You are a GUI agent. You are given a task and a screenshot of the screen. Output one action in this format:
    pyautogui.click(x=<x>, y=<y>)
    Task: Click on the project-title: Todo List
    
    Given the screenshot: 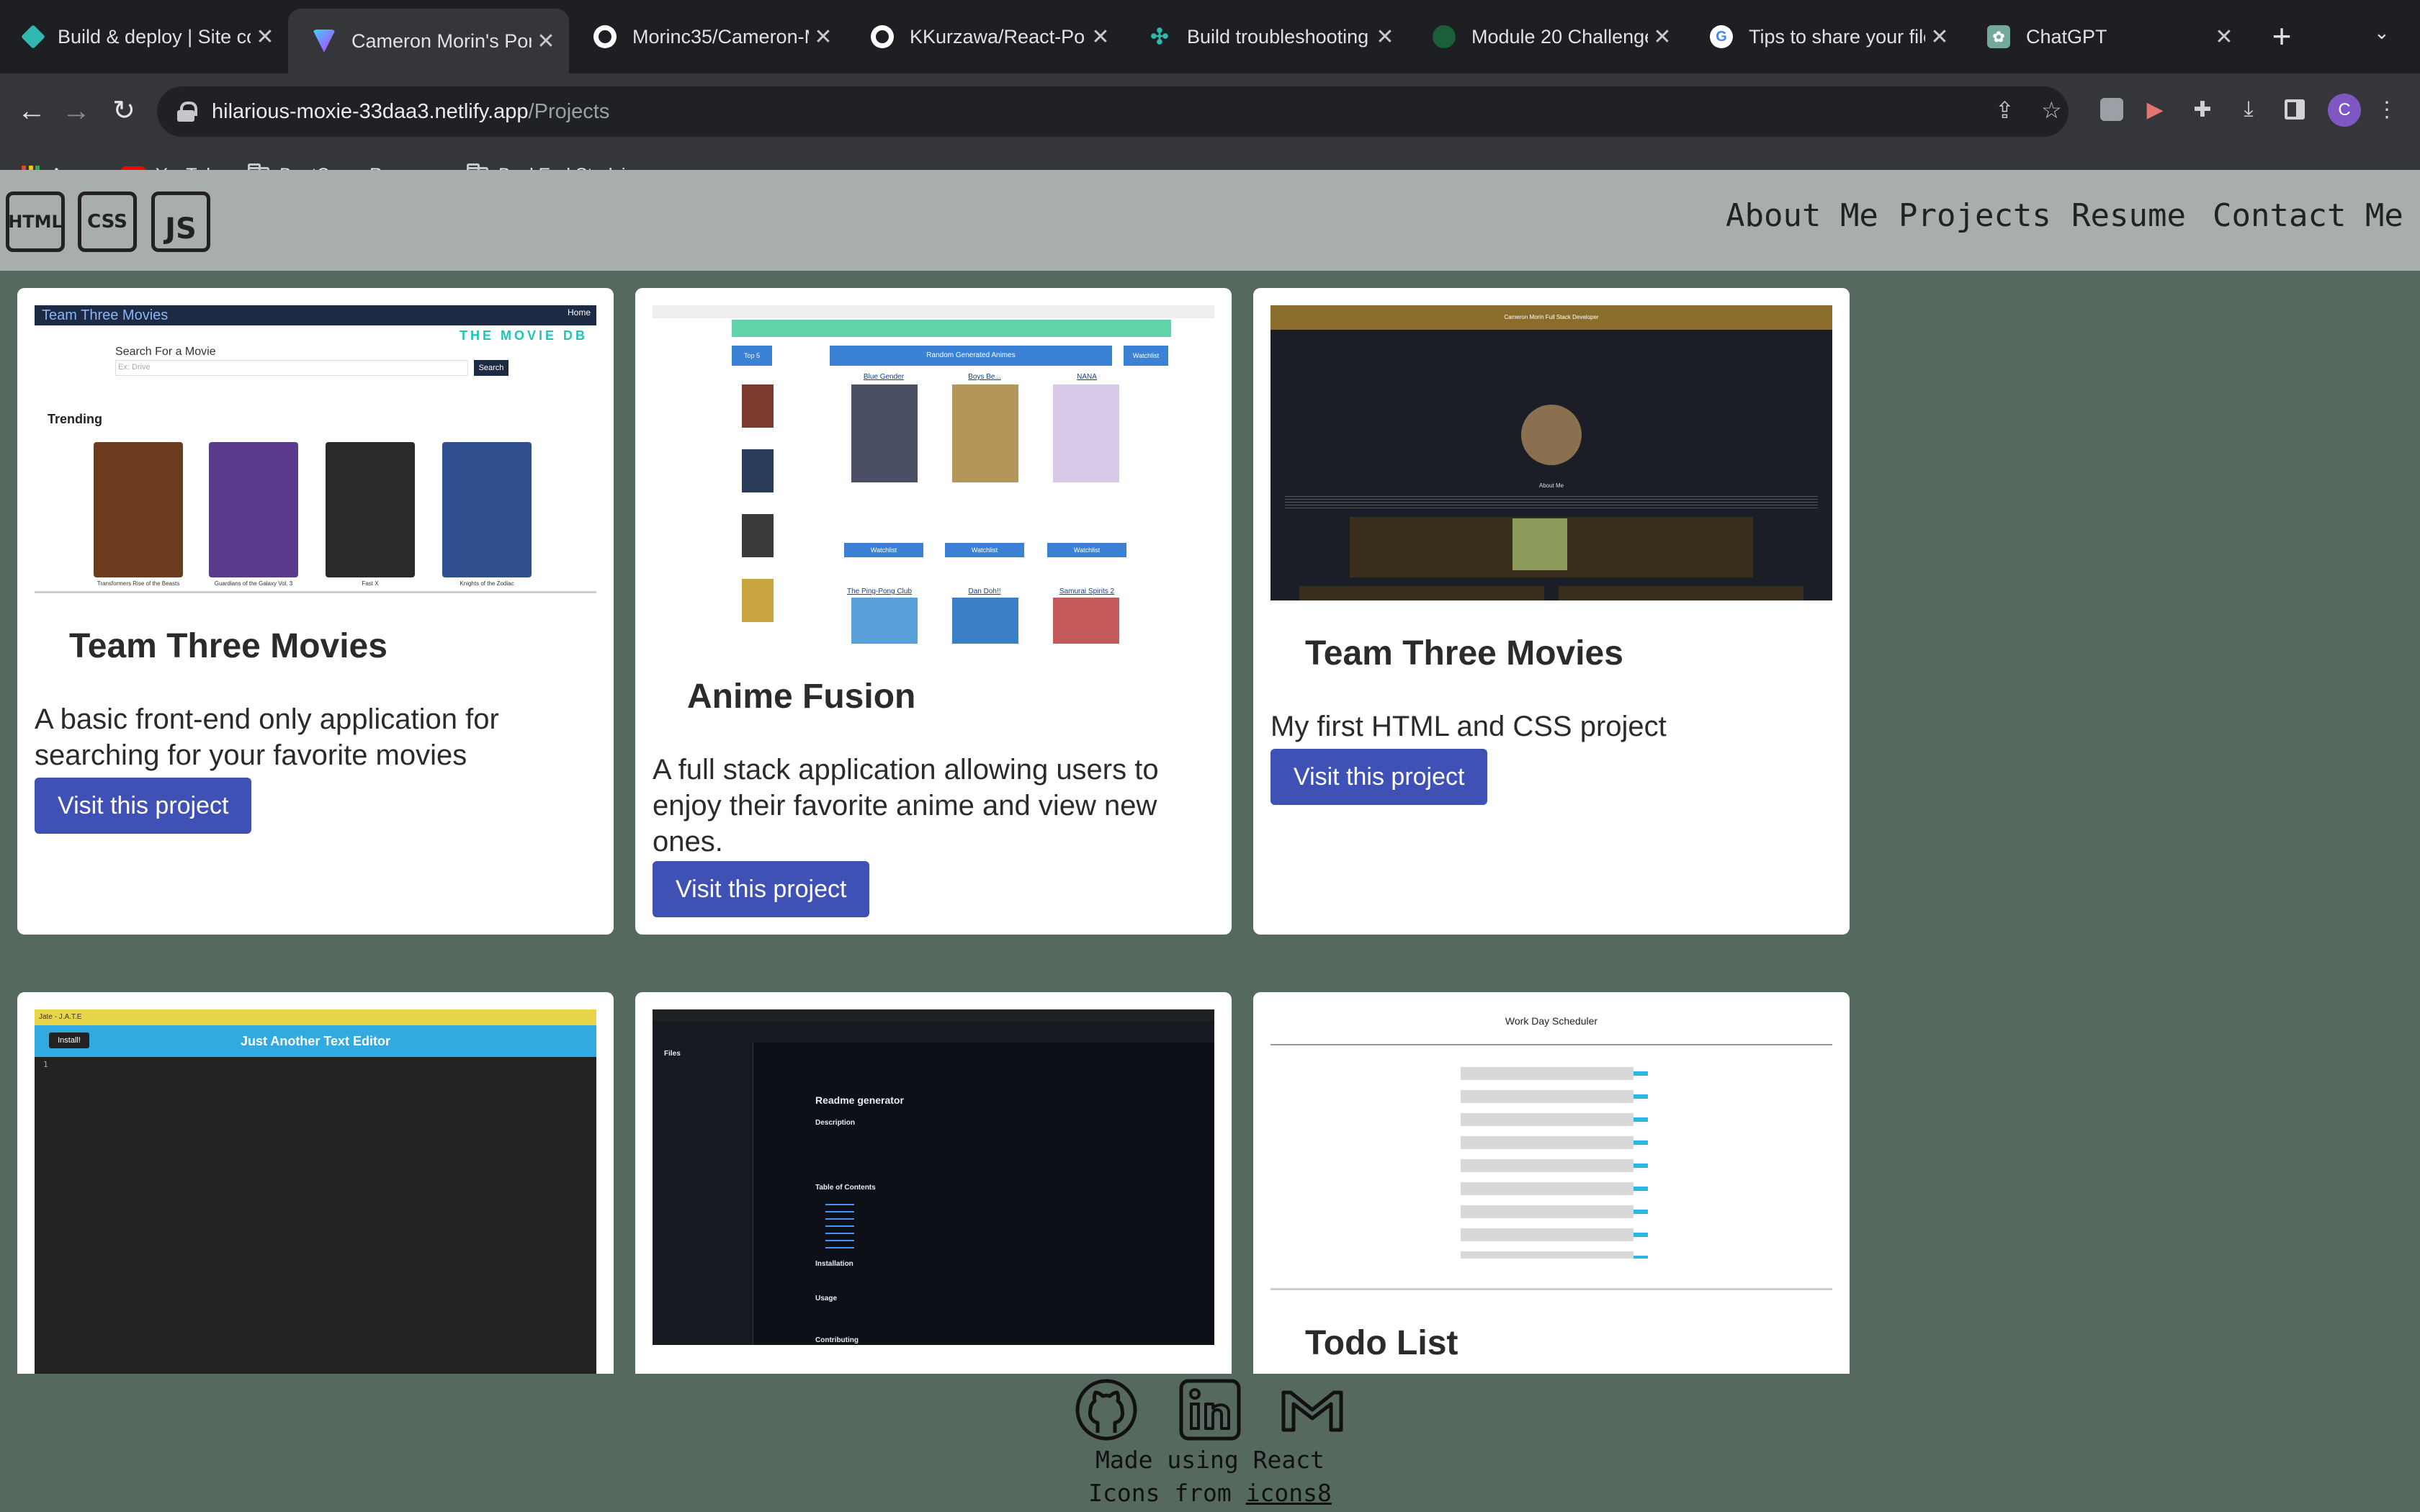 What is the action you would take?
    pyautogui.click(x=1381, y=1343)
    